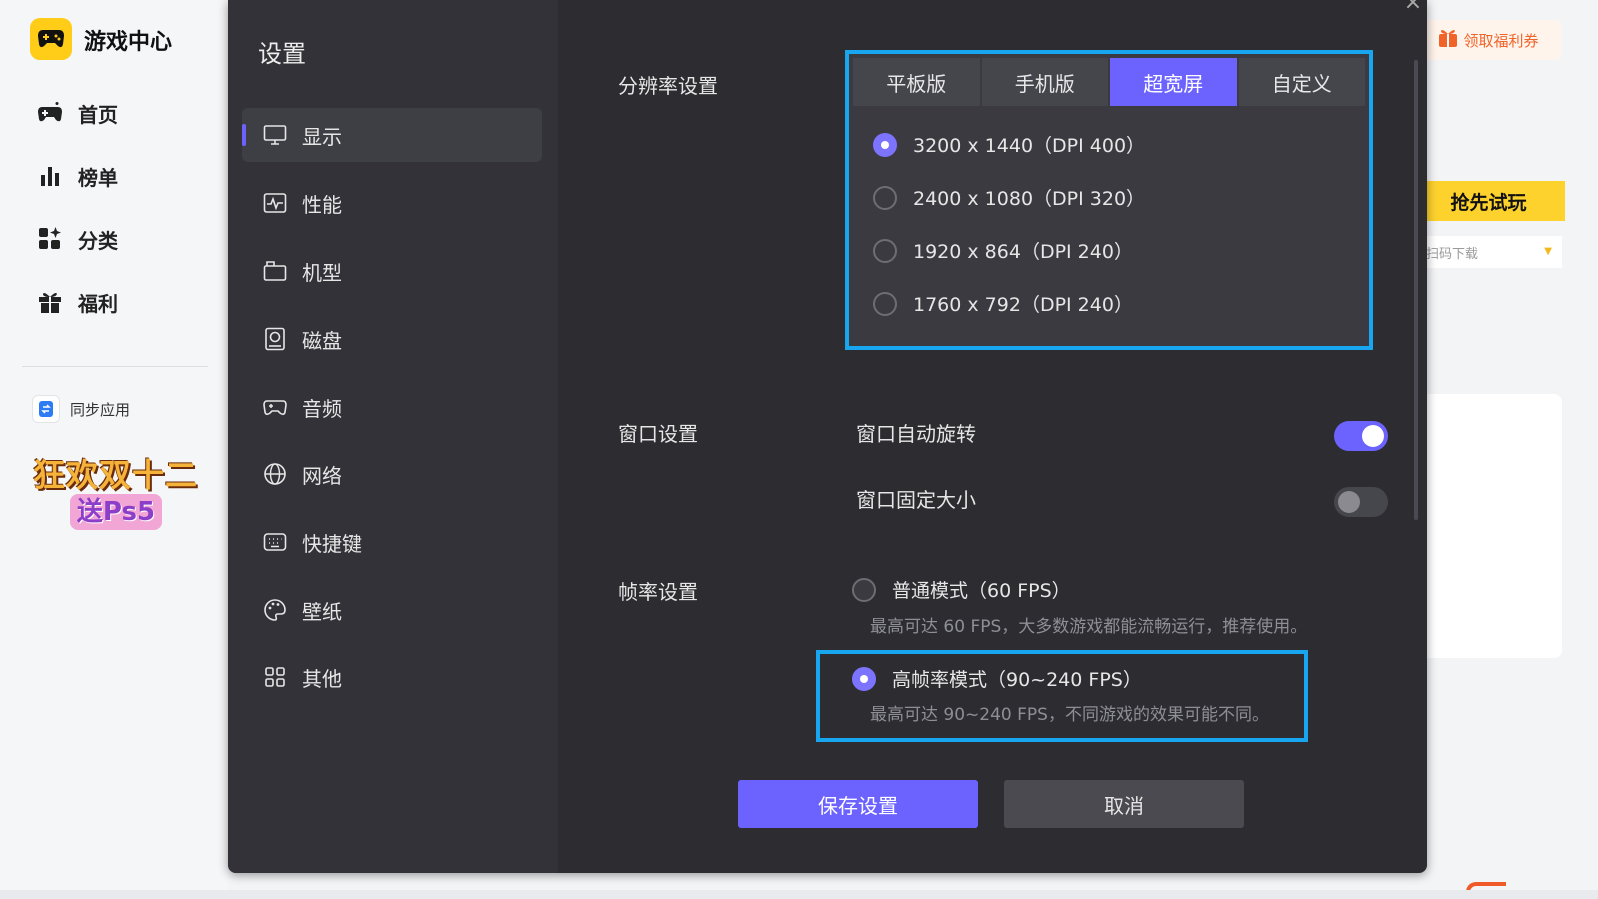 The width and height of the screenshot is (1598, 899). What do you see at coordinates (392, 203) in the screenshot?
I see `settings-nav-performance: 性能` at bounding box center [392, 203].